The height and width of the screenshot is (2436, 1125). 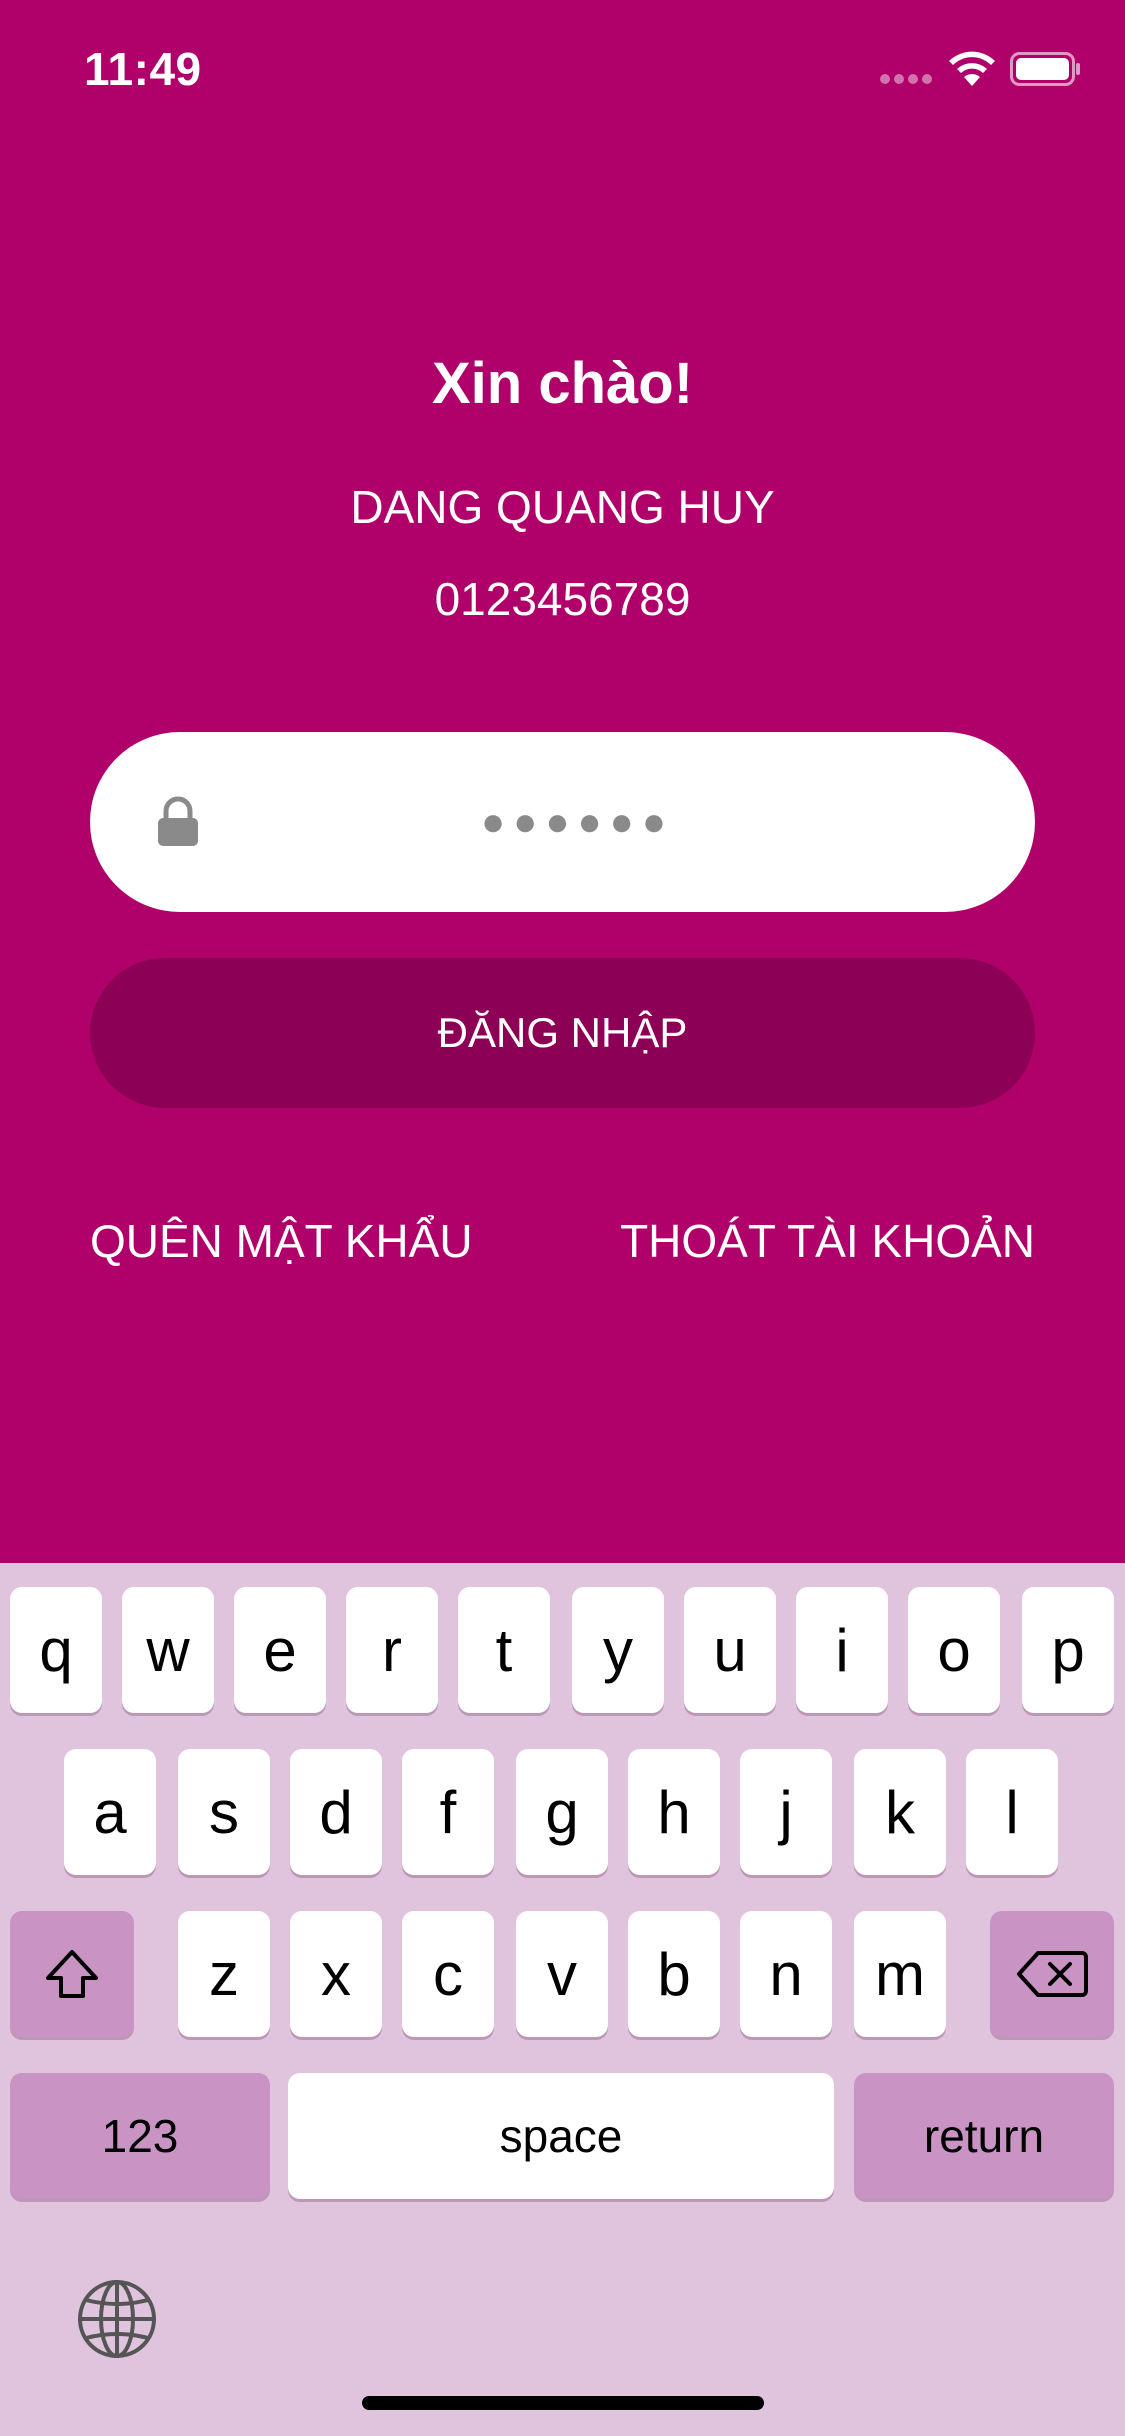 What do you see at coordinates (336, 1974) in the screenshot?
I see `key-x: x` at bounding box center [336, 1974].